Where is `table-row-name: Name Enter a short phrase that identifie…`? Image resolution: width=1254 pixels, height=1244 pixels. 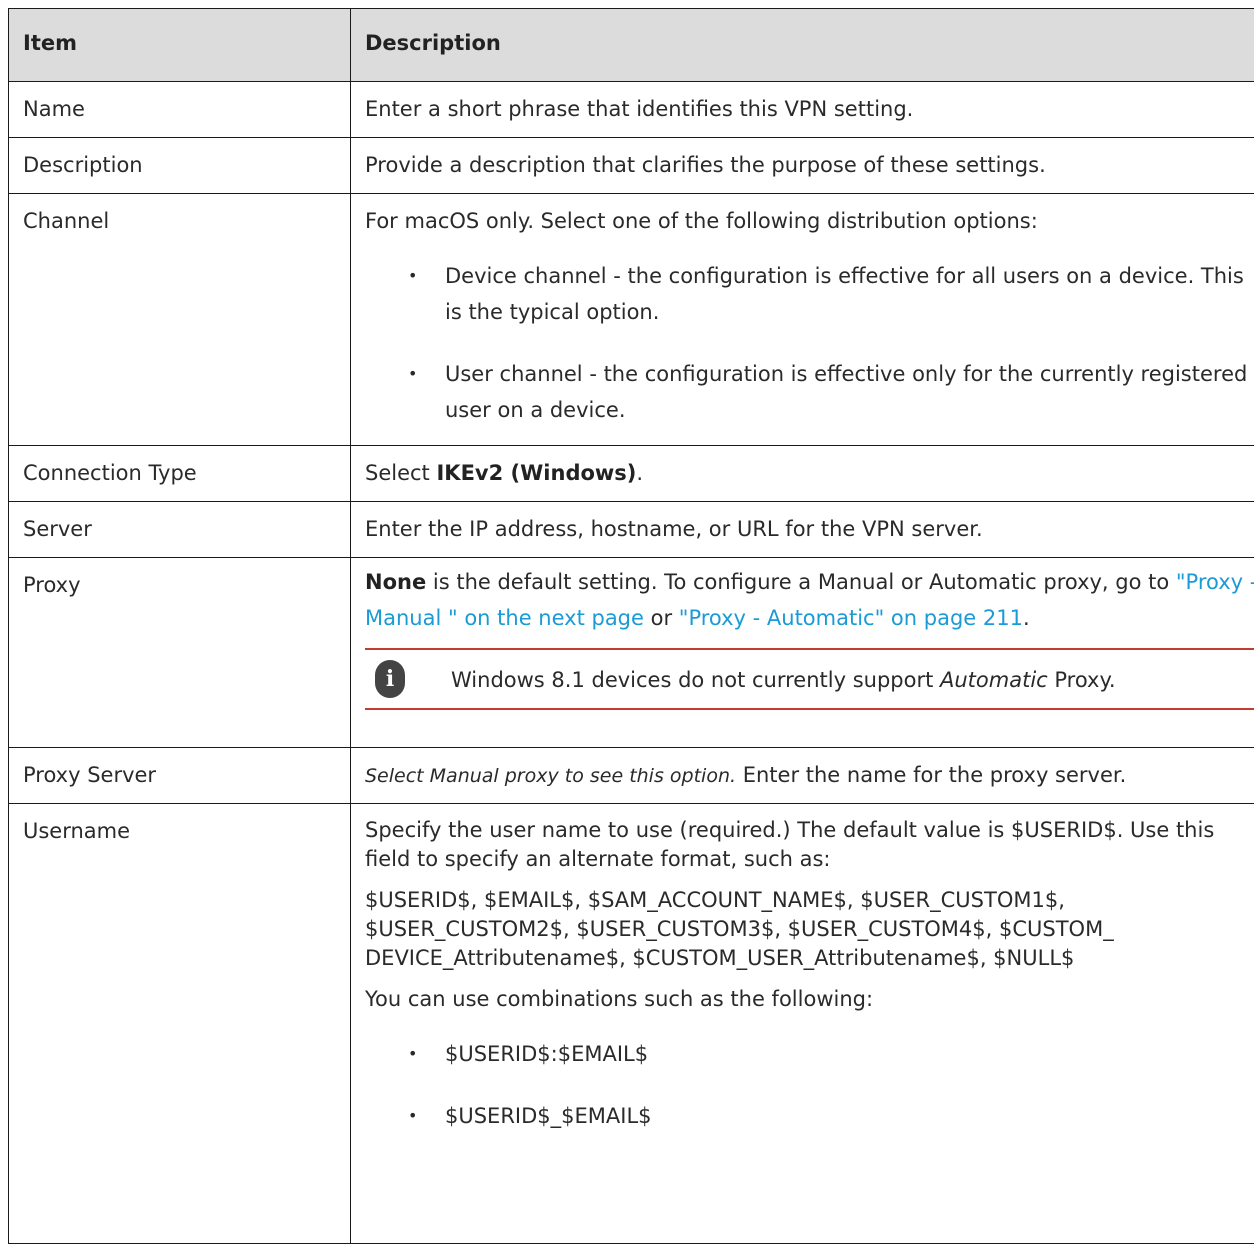 table-row-name: Name Enter a short phrase that identifie… is located at coordinates (631, 110).